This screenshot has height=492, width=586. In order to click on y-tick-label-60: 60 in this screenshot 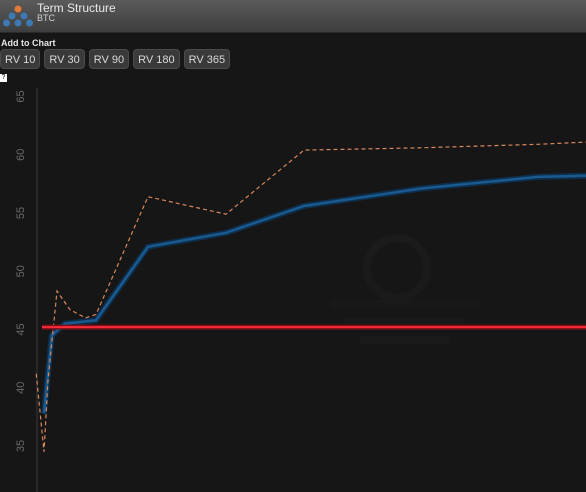, I will do `click(21, 155)`.